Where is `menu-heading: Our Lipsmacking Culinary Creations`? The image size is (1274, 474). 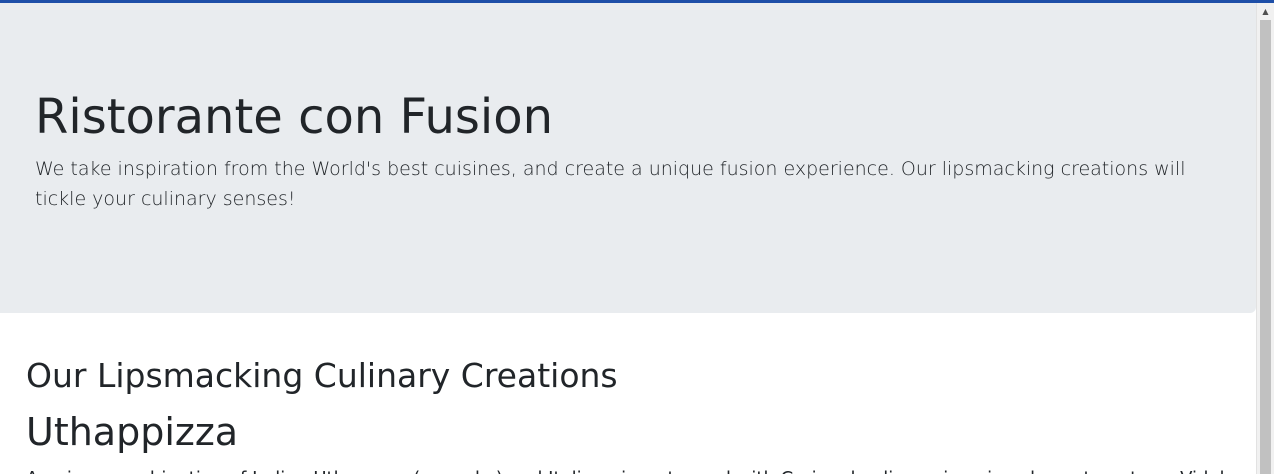
menu-heading: Our Lipsmacking Culinary Creations is located at coordinates (322, 375).